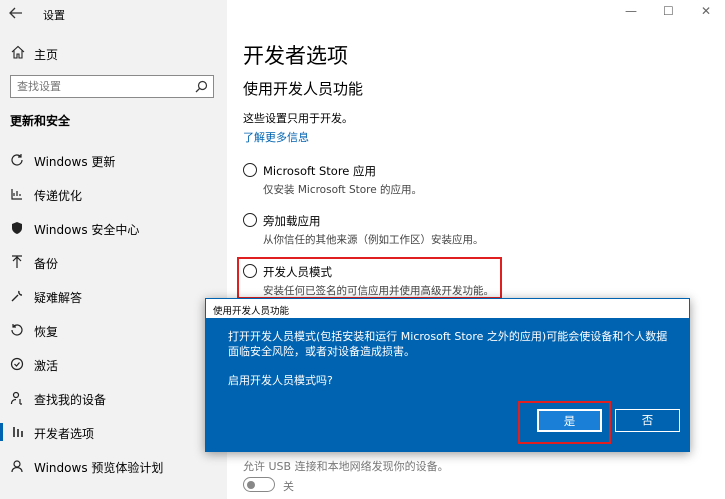  Describe the element at coordinates (259, 484) in the screenshot. I see `device-discovery-toggle` at that location.